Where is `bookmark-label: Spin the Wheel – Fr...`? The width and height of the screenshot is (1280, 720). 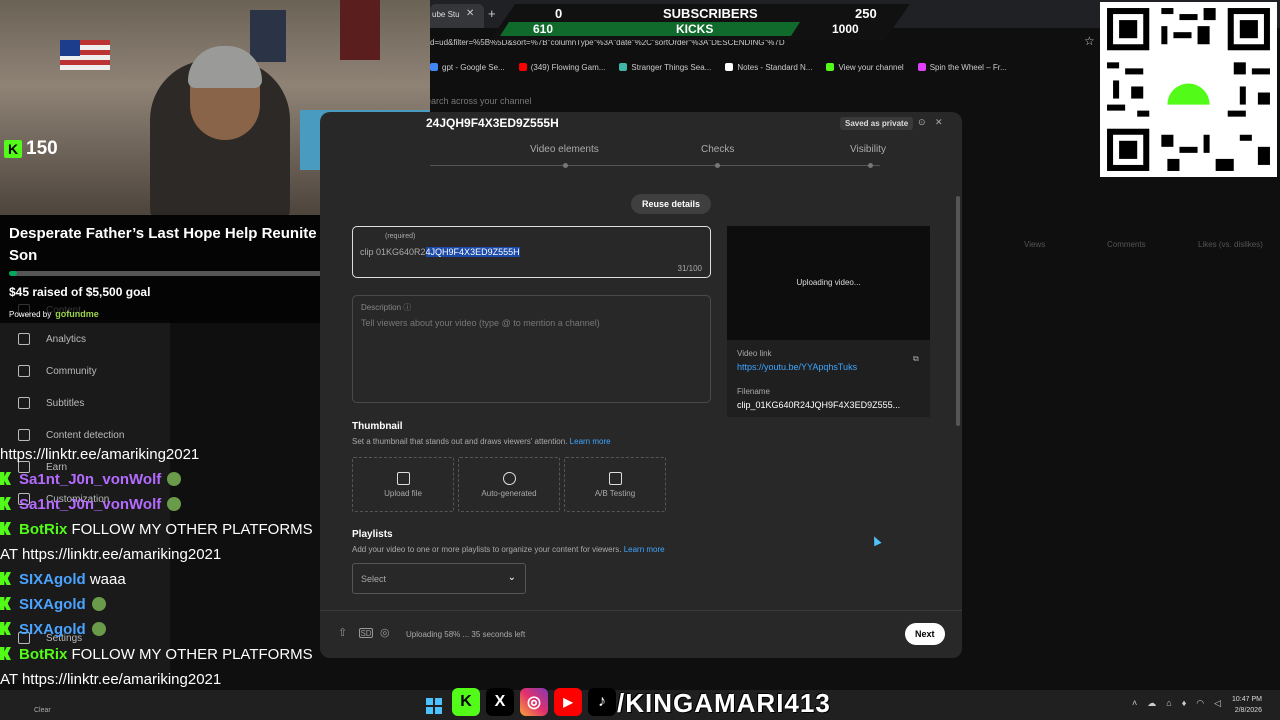 bookmark-label: Spin the Wheel – Fr... is located at coordinates (968, 67).